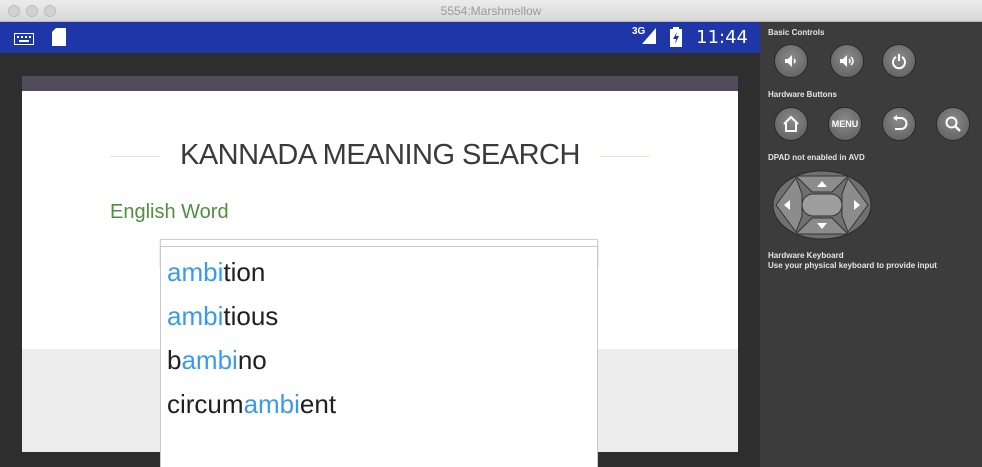  I want to click on hardware-keyboard-title: Hardware Keyboard, so click(806, 255).